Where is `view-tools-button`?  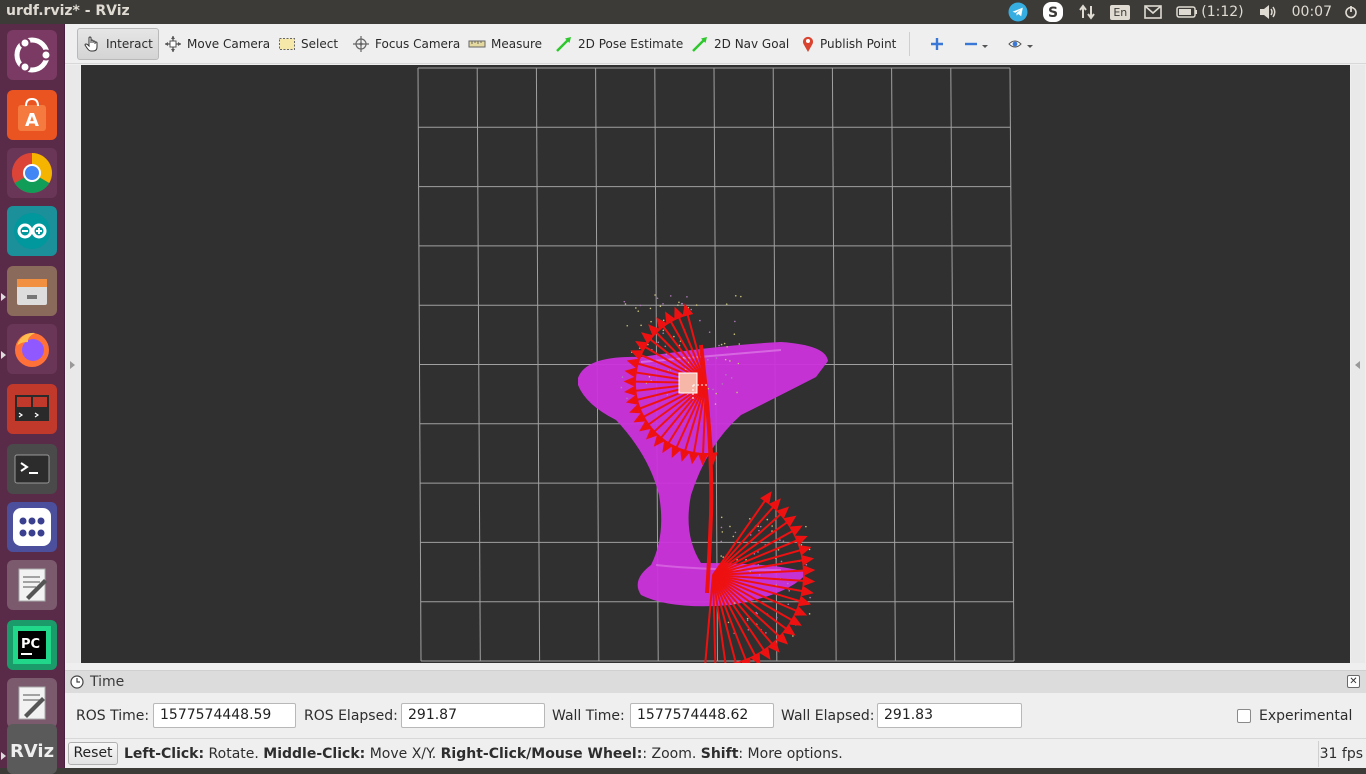
view-tools-button is located at coordinates (1022, 44).